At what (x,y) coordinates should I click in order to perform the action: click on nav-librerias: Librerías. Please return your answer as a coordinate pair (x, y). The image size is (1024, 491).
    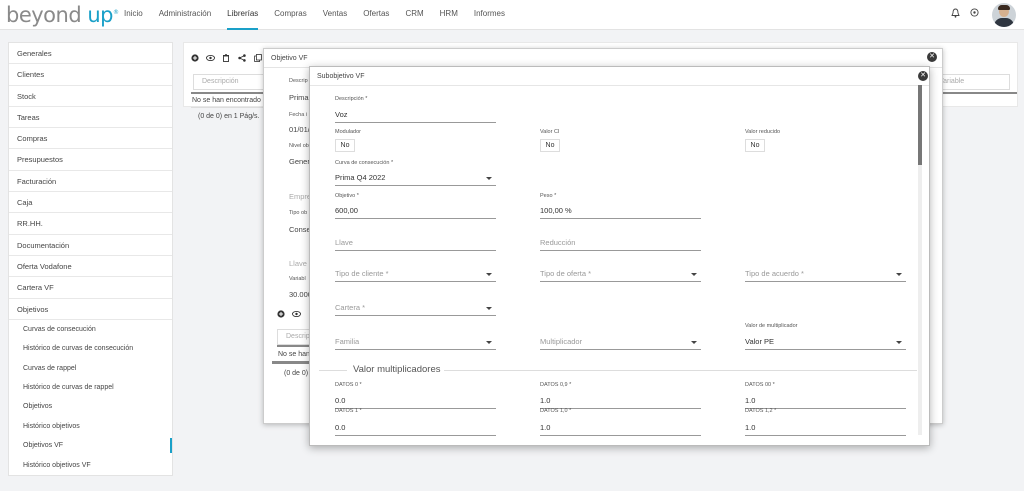
    Looking at the image, I should click on (243, 15).